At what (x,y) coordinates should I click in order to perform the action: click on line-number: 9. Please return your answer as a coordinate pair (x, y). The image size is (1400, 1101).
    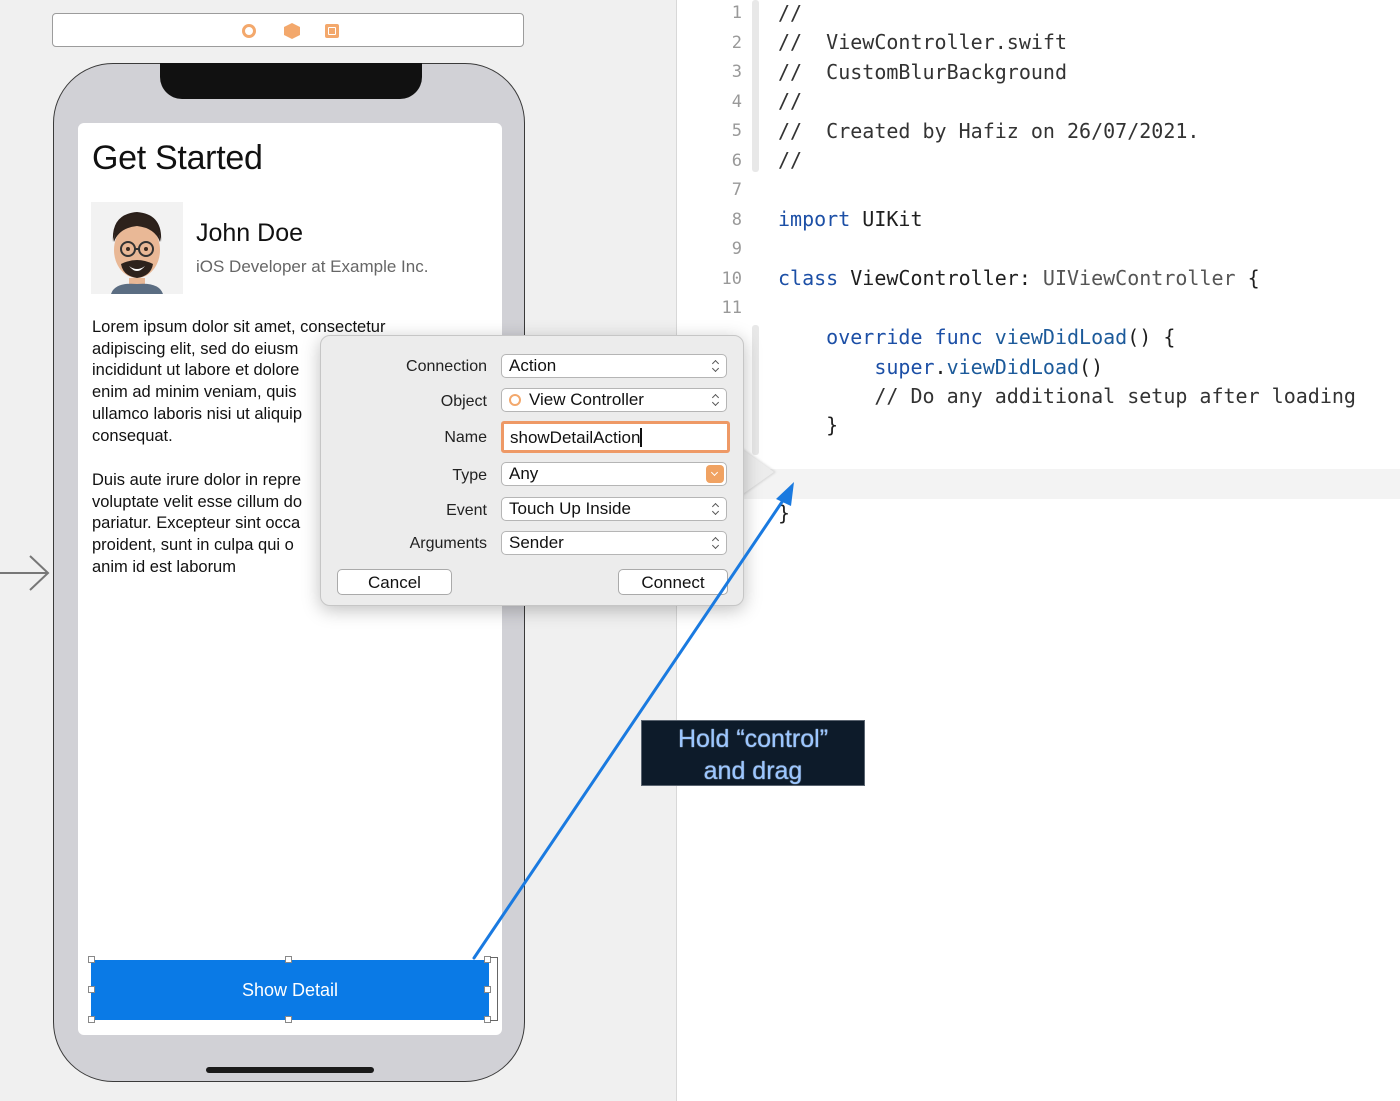
    Looking at the image, I should click on (736, 249).